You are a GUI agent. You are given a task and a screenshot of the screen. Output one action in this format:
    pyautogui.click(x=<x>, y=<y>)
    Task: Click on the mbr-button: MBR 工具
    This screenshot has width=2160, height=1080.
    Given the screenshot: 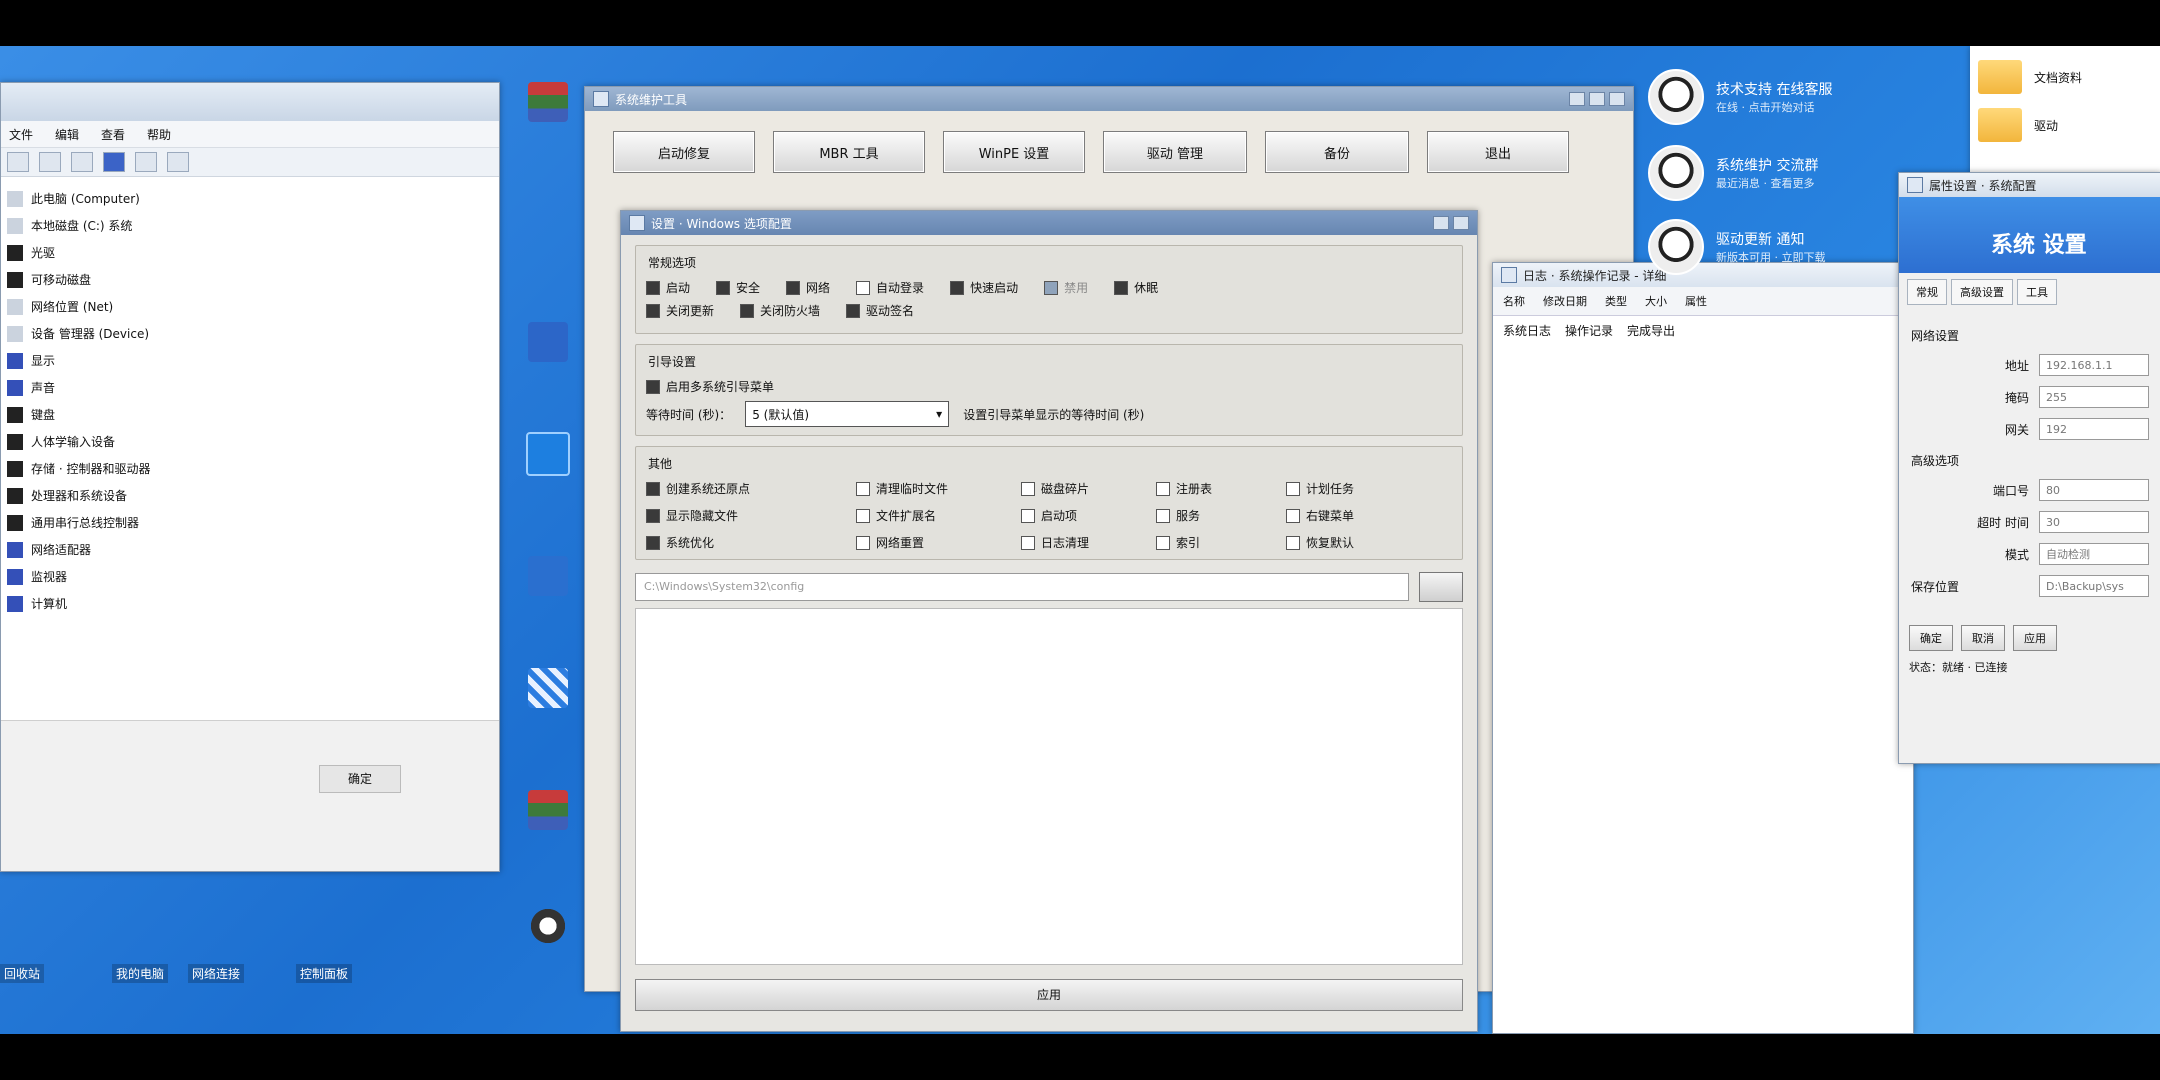 What is the action you would take?
    pyautogui.click(x=849, y=152)
    